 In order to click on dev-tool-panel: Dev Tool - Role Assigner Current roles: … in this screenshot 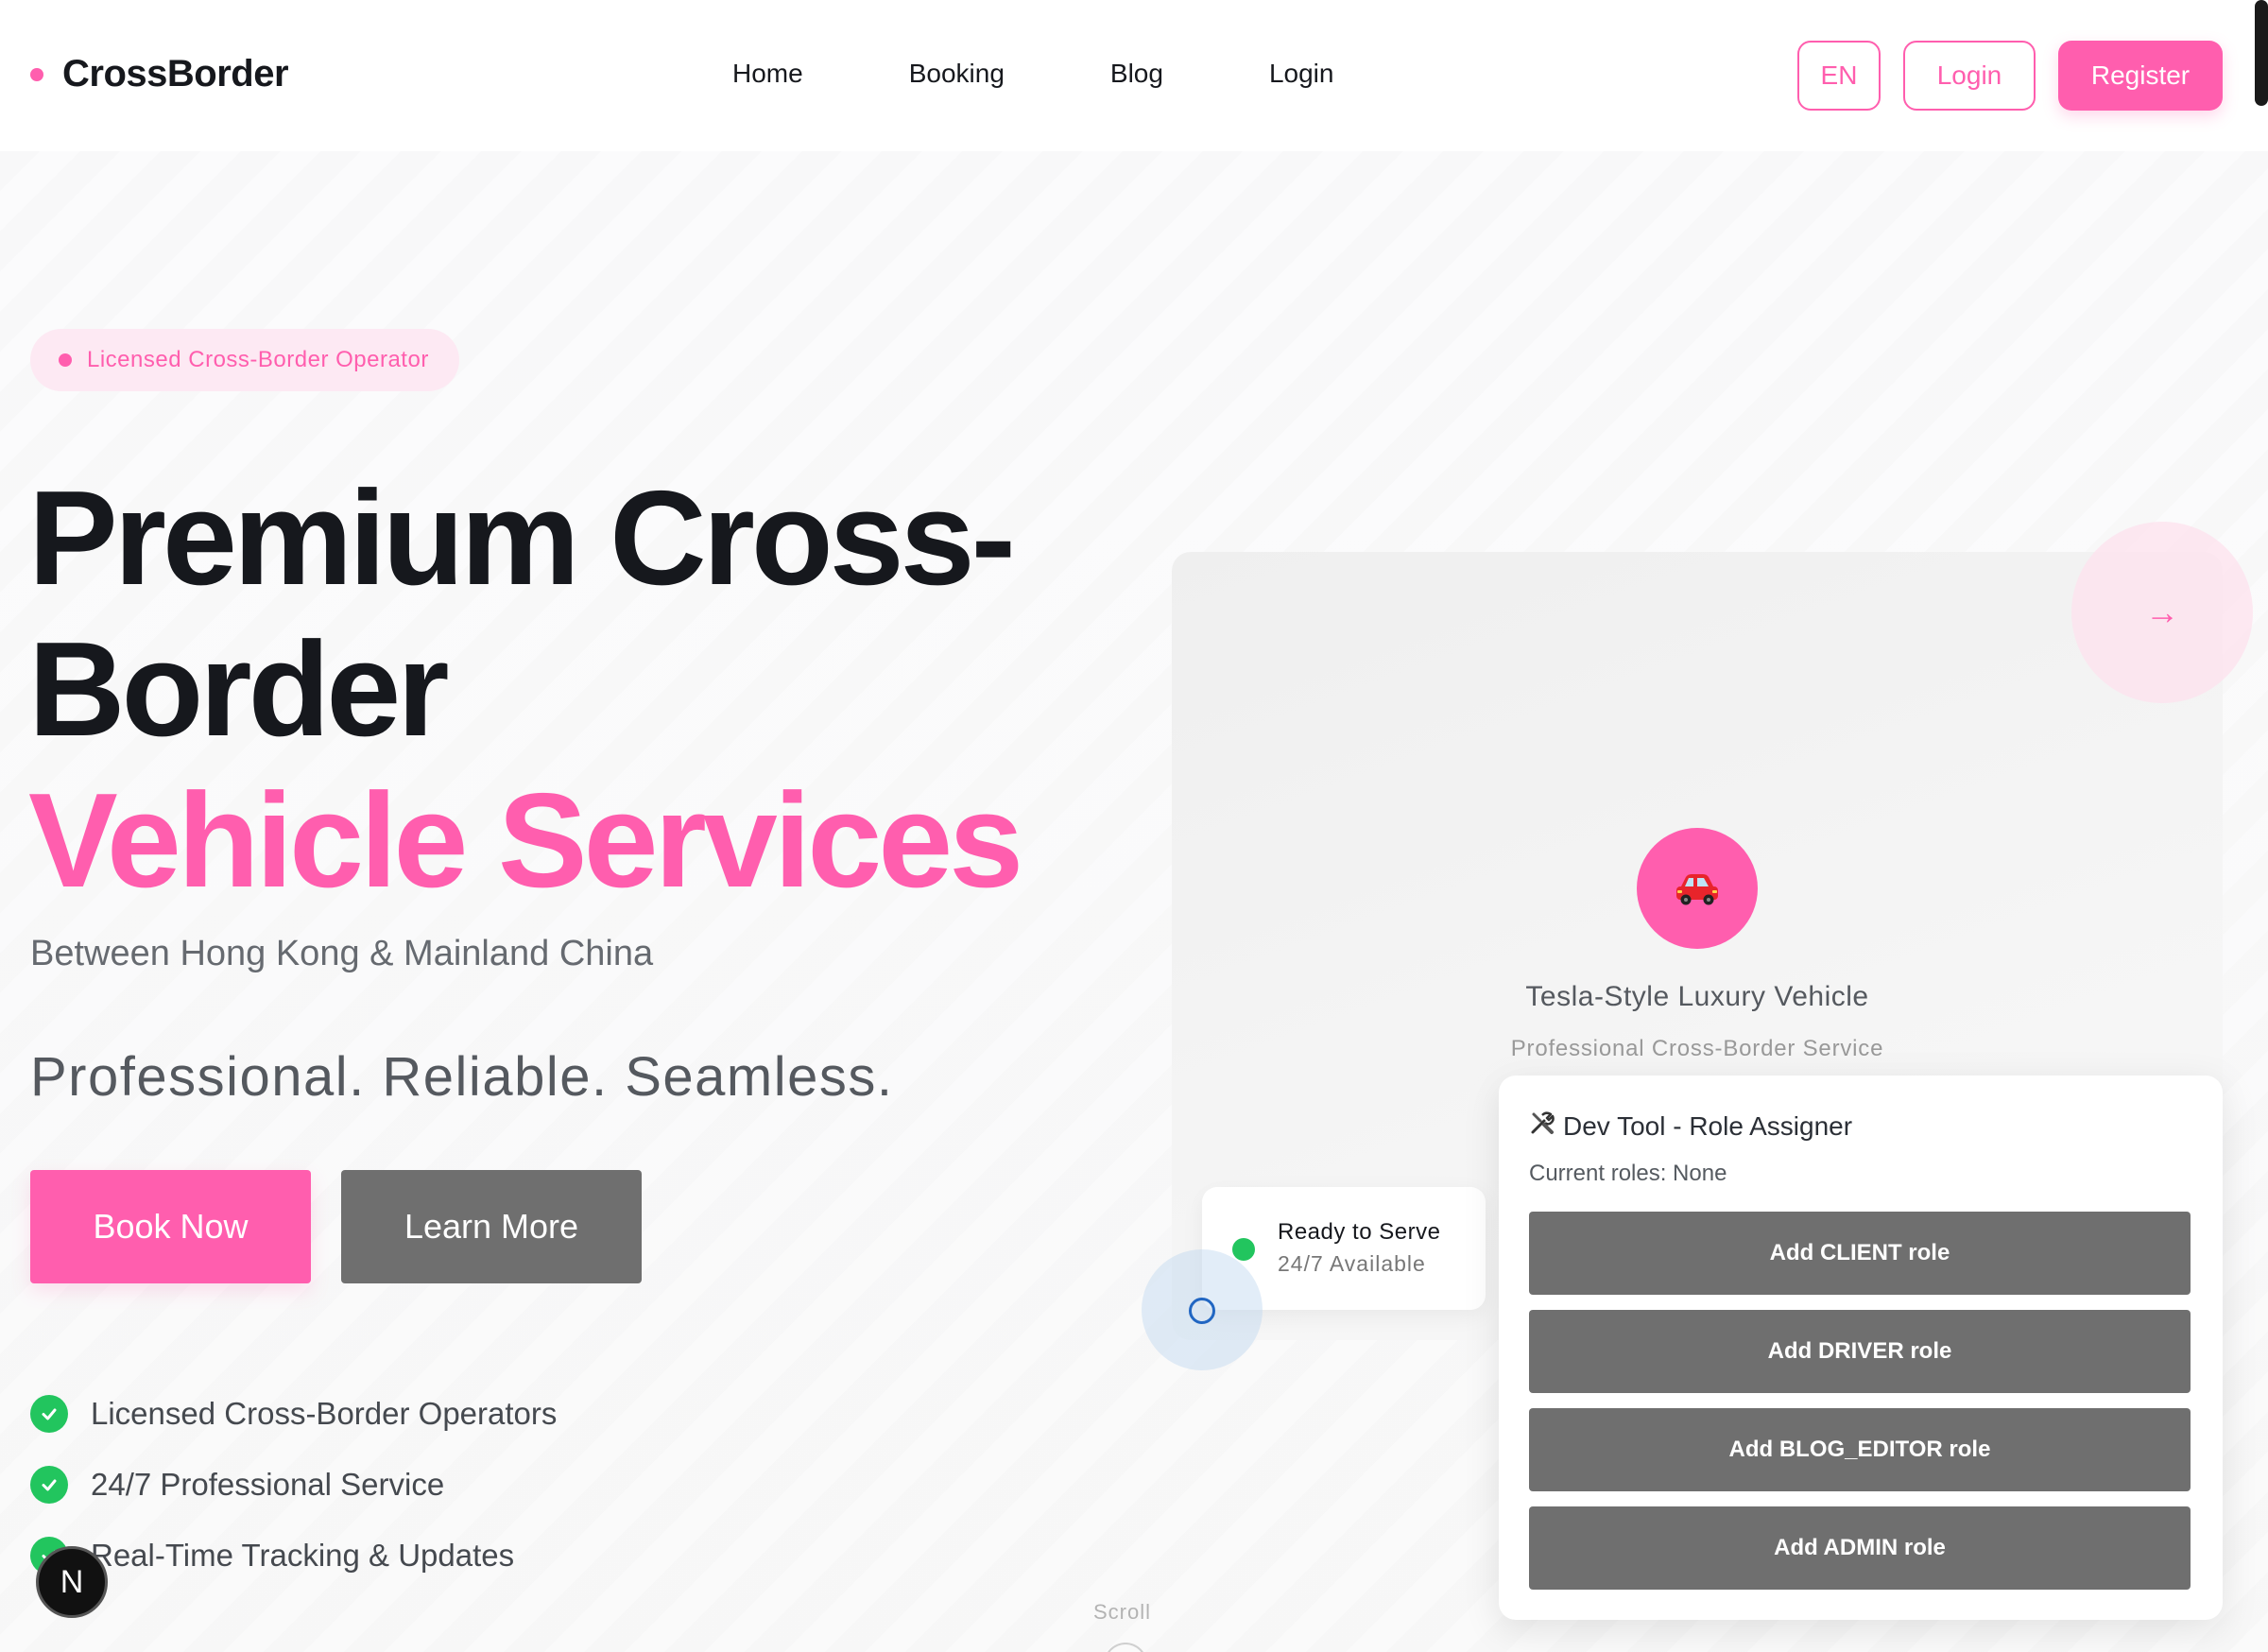, I will do `click(1861, 1348)`.